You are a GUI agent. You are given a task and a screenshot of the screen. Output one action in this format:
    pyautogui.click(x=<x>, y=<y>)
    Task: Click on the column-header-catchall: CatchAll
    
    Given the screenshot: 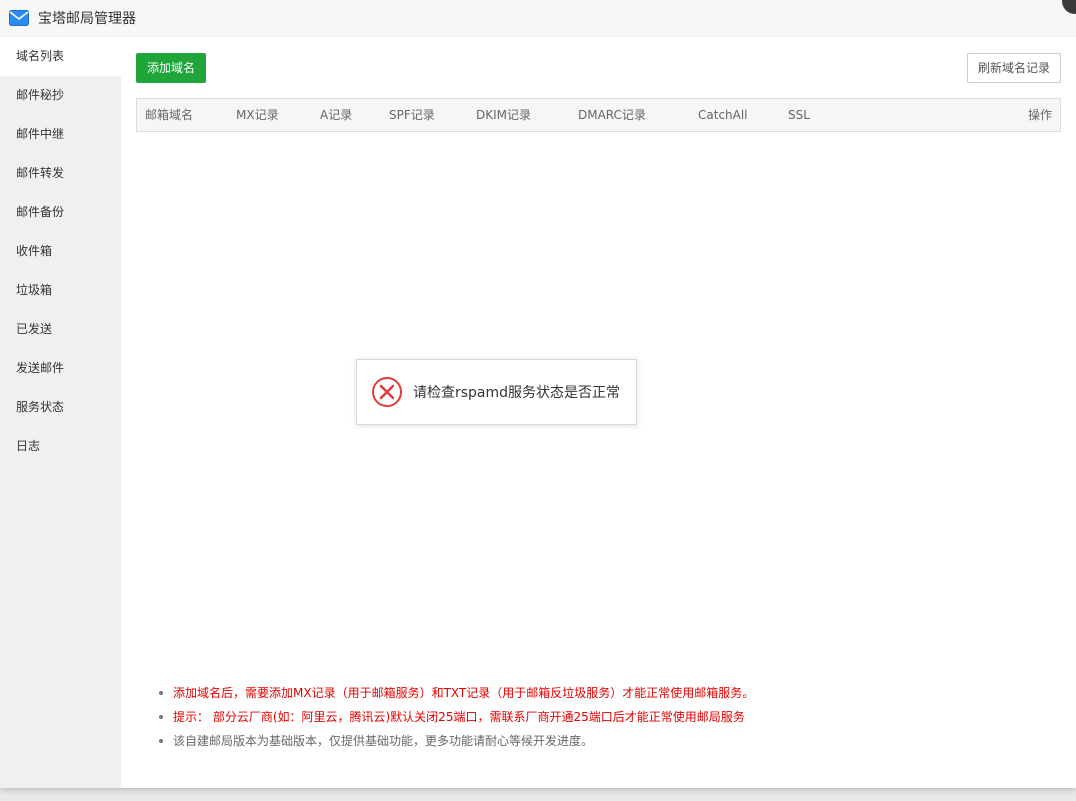 What is the action you would take?
    pyautogui.click(x=723, y=115)
    